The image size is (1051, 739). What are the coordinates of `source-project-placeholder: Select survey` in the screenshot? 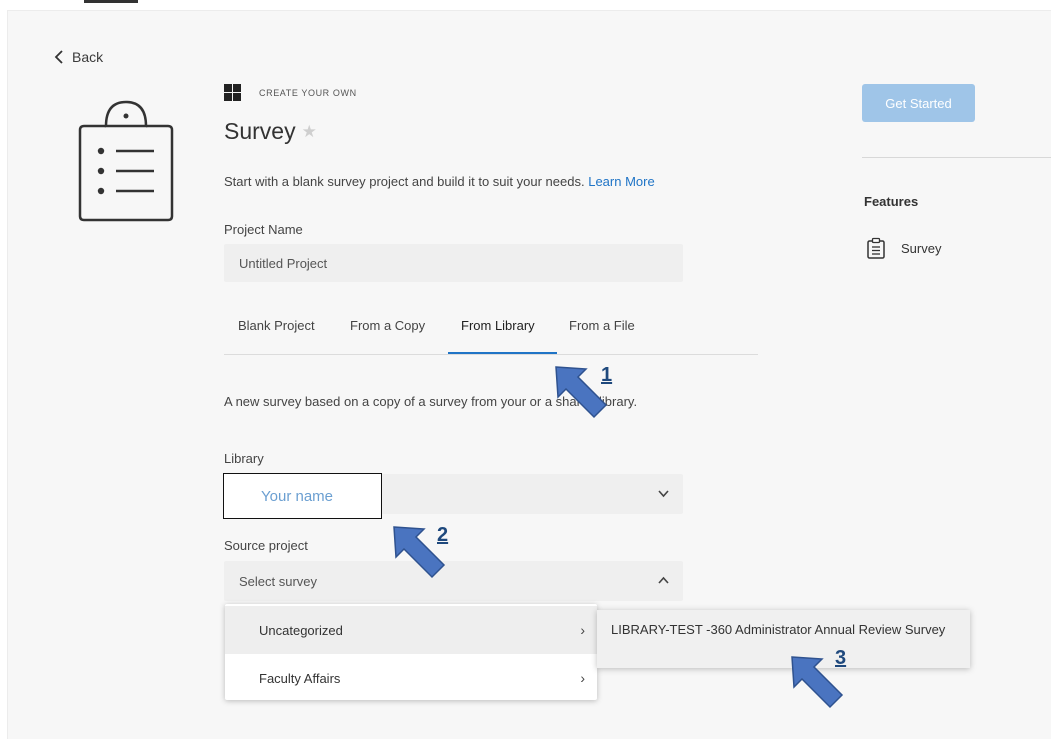 It's located at (278, 581).